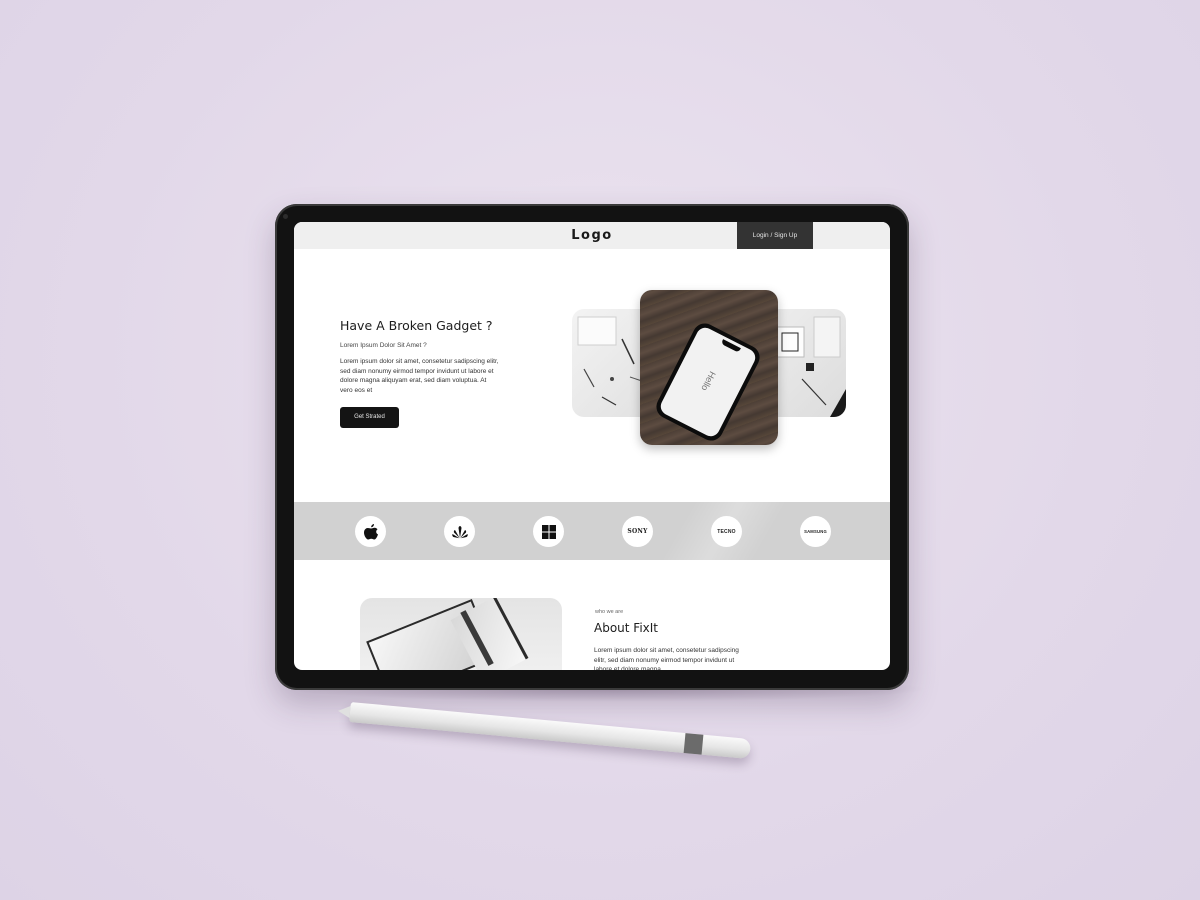 The image size is (1200, 900). What do you see at coordinates (693, 744) in the screenshot?
I see `stylus-band` at bounding box center [693, 744].